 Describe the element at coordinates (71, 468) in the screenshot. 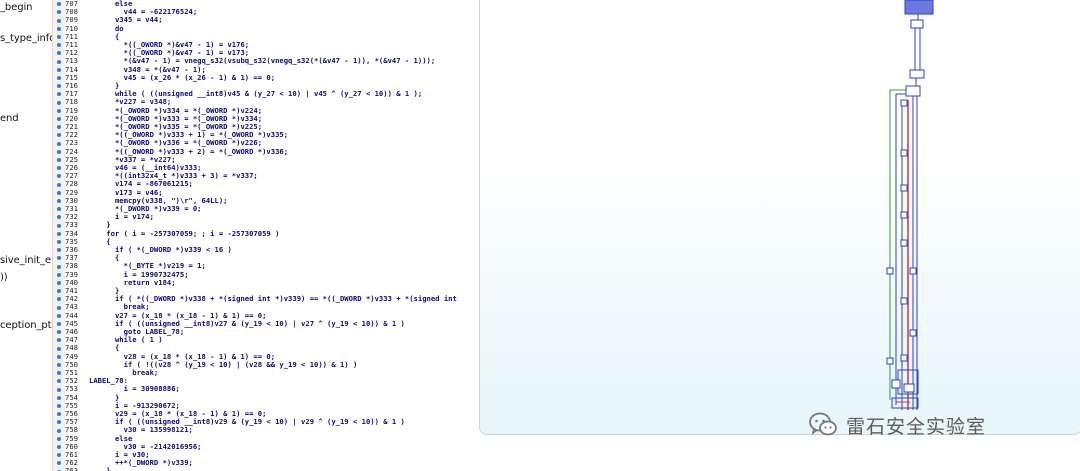

I see `line-number: 763` at that location.